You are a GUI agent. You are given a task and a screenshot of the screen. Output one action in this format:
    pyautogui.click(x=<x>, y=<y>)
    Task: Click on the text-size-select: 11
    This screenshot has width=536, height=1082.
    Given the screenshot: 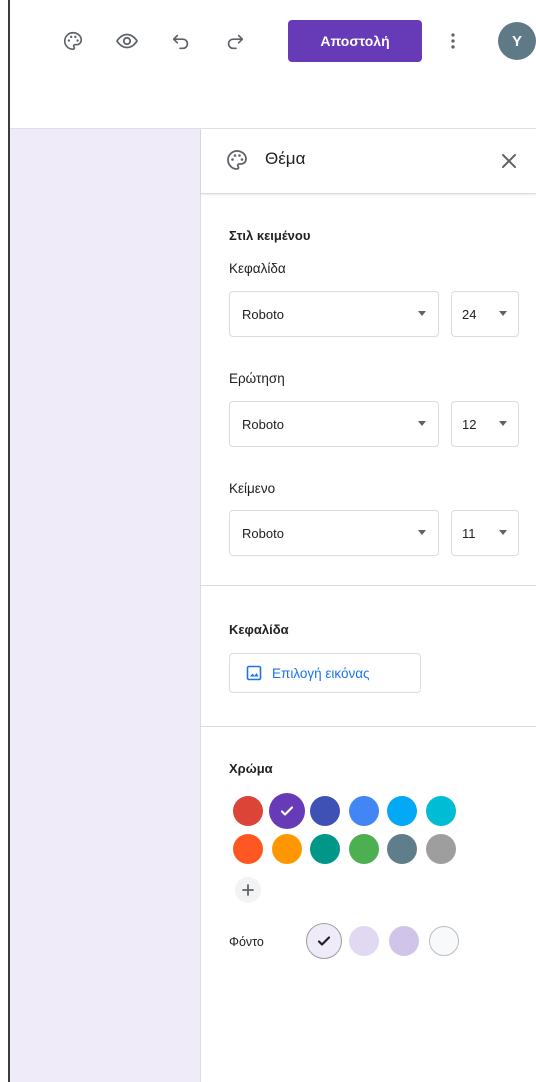 What is the action you would take?
    pyautogui.click(x=485, y=533)
    